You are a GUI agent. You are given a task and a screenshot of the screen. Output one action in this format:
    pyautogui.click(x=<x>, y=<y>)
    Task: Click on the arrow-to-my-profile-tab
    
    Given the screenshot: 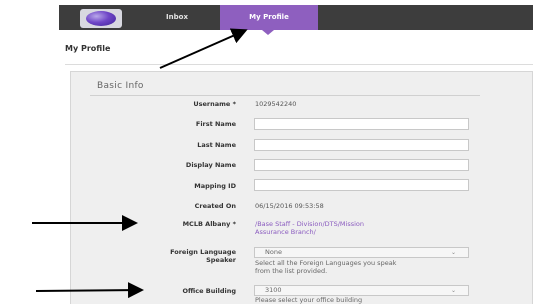 What is the action you would take?
    pyautogui.click(x=203, y=48)
    